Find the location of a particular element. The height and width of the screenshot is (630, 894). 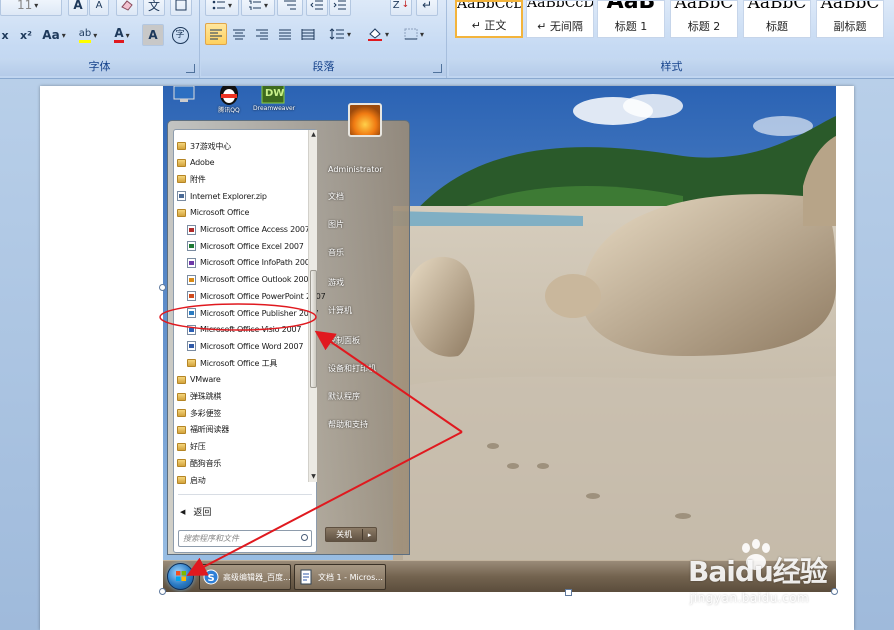

program-label: Microsoft Office Publisher 2007 is located at coordinates (259, 313).